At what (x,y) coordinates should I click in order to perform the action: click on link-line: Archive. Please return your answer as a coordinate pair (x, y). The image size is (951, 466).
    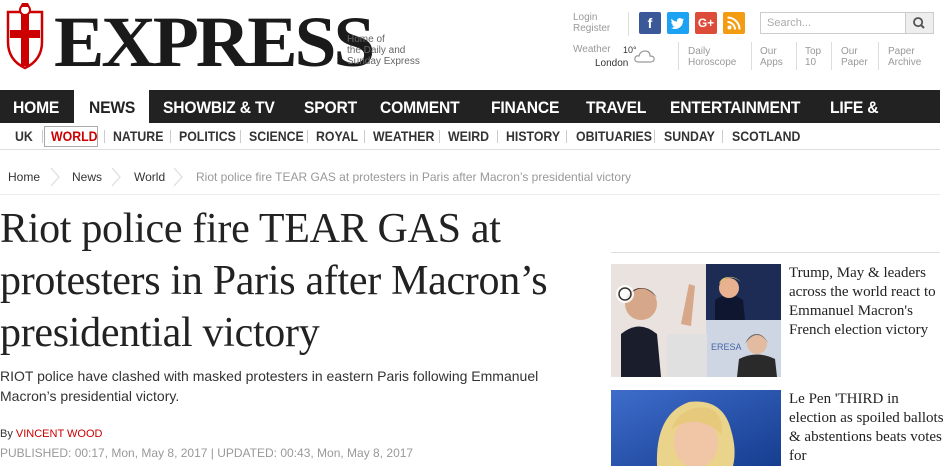
    Looking at the image, I should click on (905, 62).